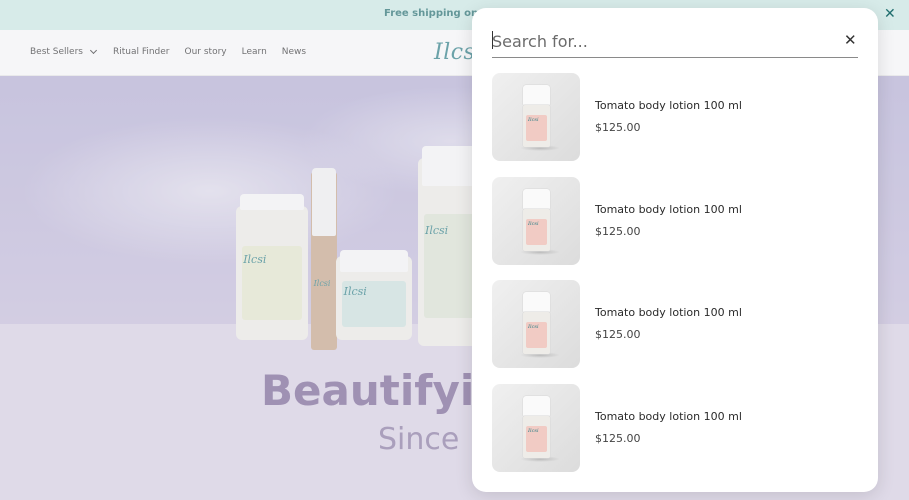 This screenshot has width=909, height=500. I want to click on search-input, so click(657, 41).